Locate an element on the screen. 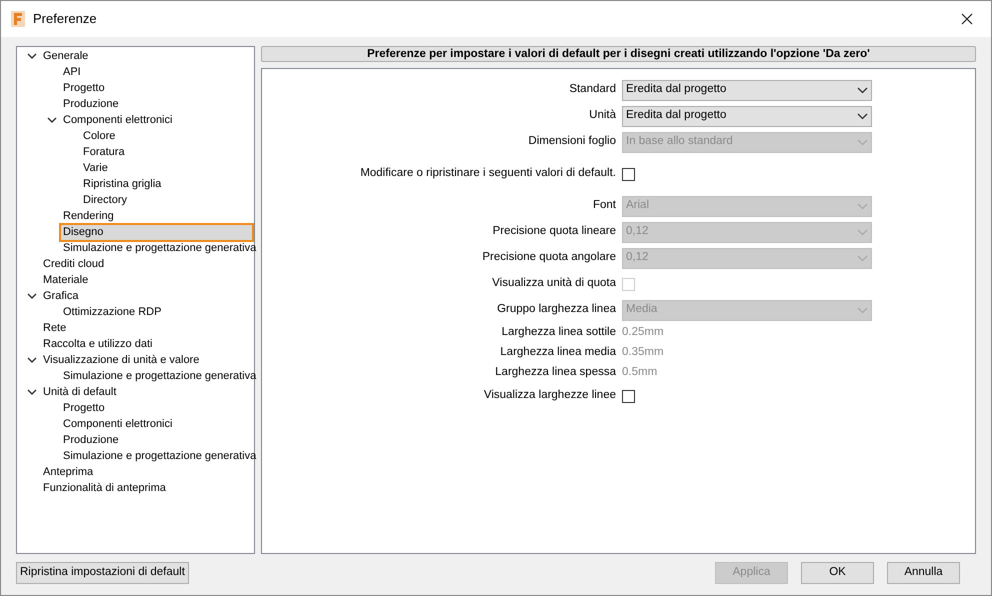 This screenshot has width=992, height=596. tree-item: Materiale is located at coordinates (65, 280).